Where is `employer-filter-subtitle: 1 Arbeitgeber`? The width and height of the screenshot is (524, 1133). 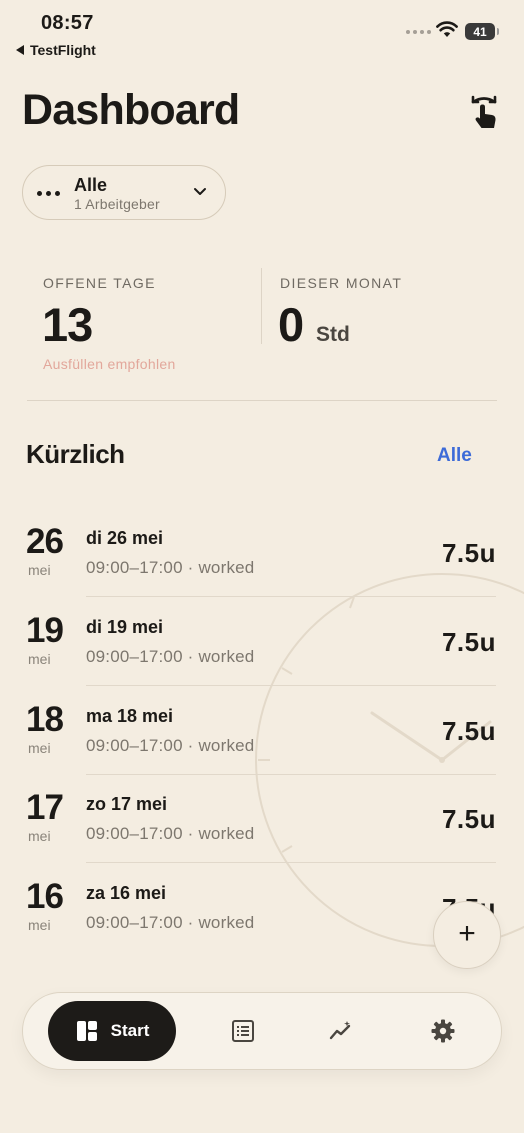
employer-filter-subtitle: 1 Arbeitgeber is located at coordinates (117, 204).